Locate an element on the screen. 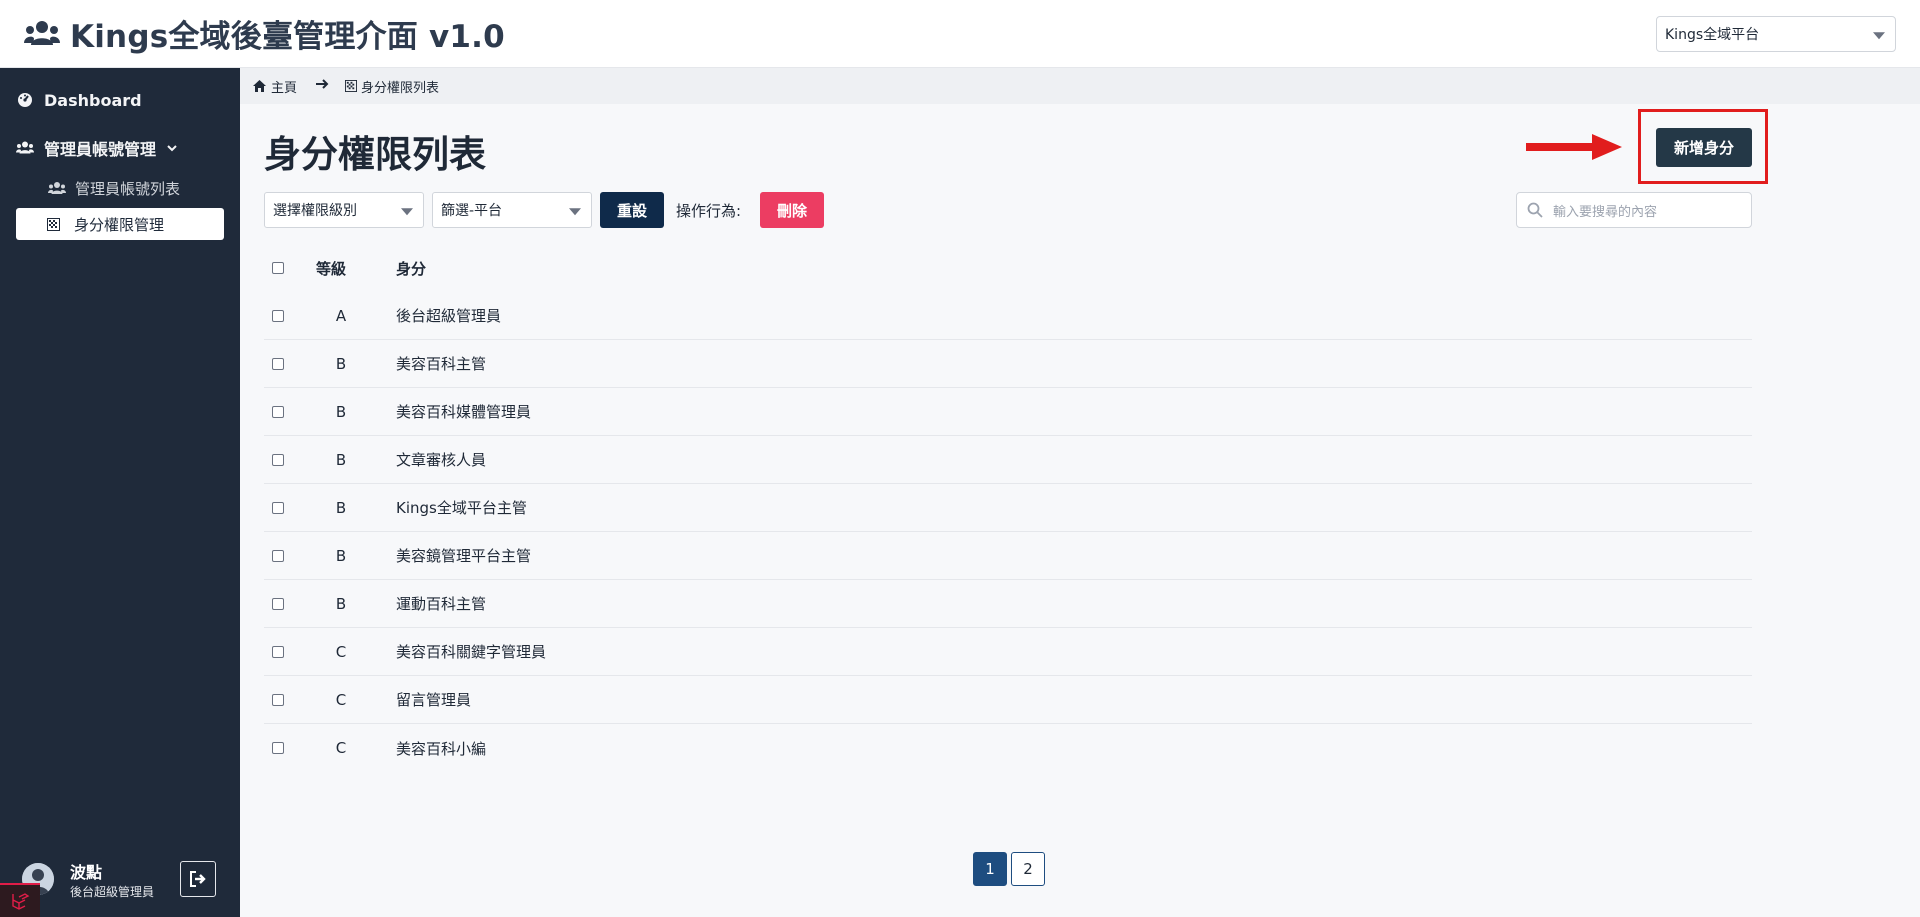 The height and width of the screenshot is (917, 1920). cell-role: 美容百科主管 is located at coordinates (441, 364).